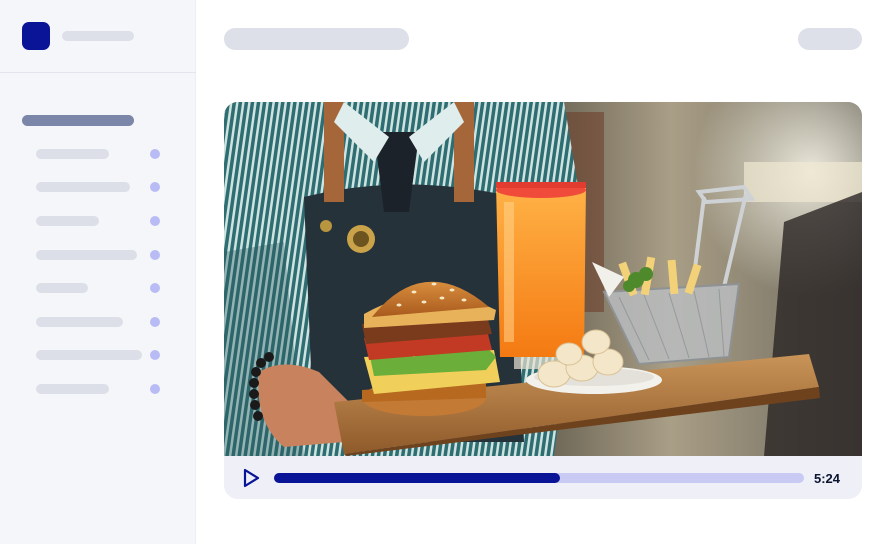 The height and width of the screenshot is (544, 896). I want to click on progress-bar-fill, so click(417, 478).